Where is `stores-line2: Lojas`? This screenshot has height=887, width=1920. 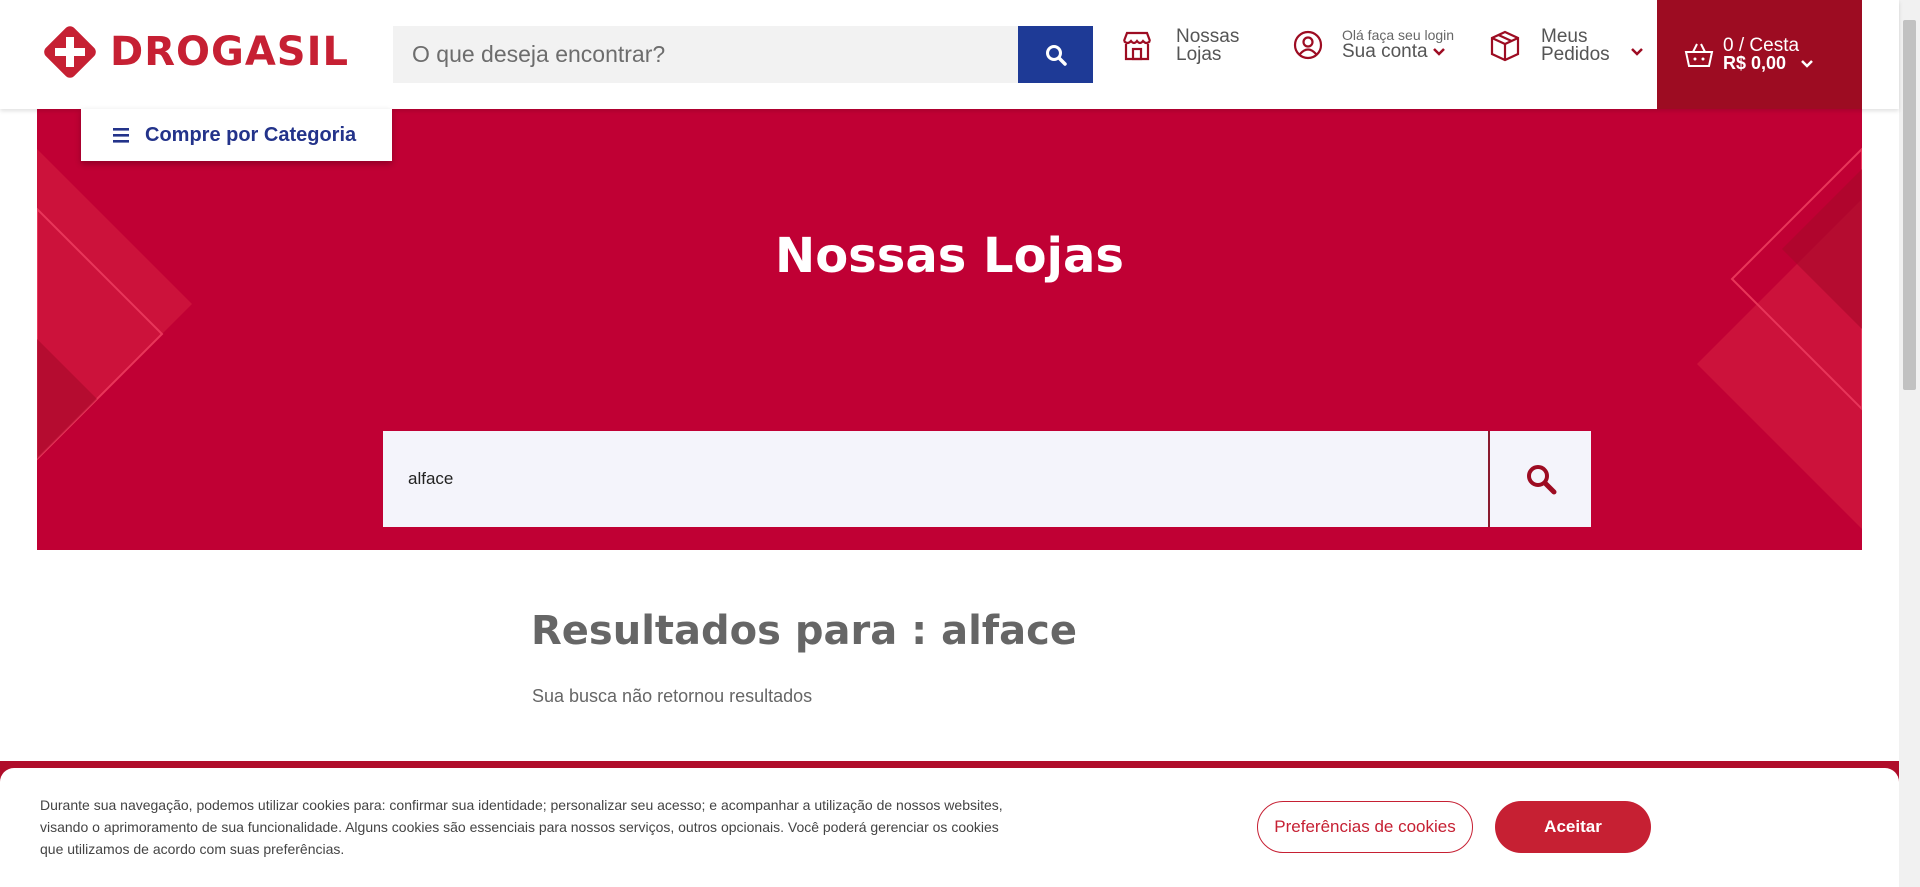 stores-line2: Lojas is located at coordinates (1199, 54).